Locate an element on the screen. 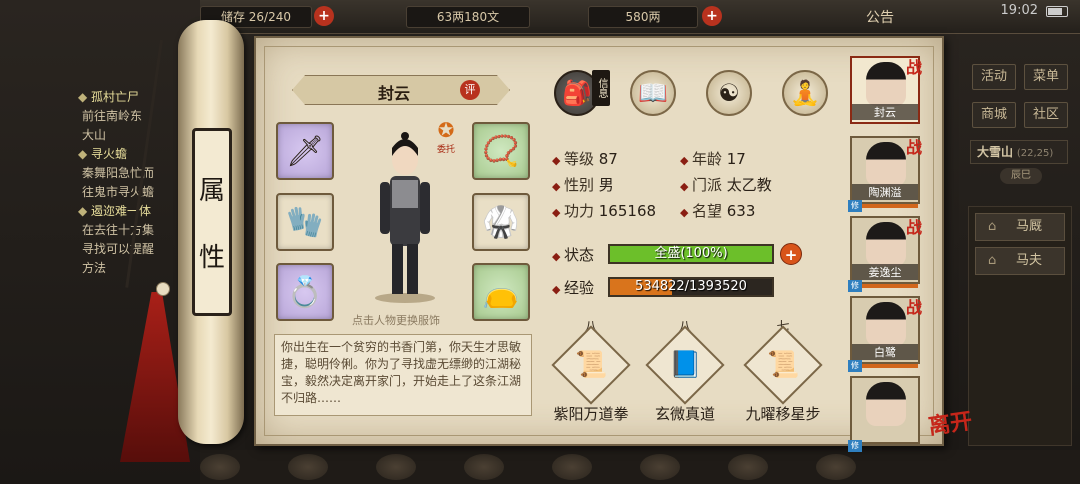 This screenshot has width=1080, height=484. equip-slot-ring: 💍 is located at coordinates (305, 292).